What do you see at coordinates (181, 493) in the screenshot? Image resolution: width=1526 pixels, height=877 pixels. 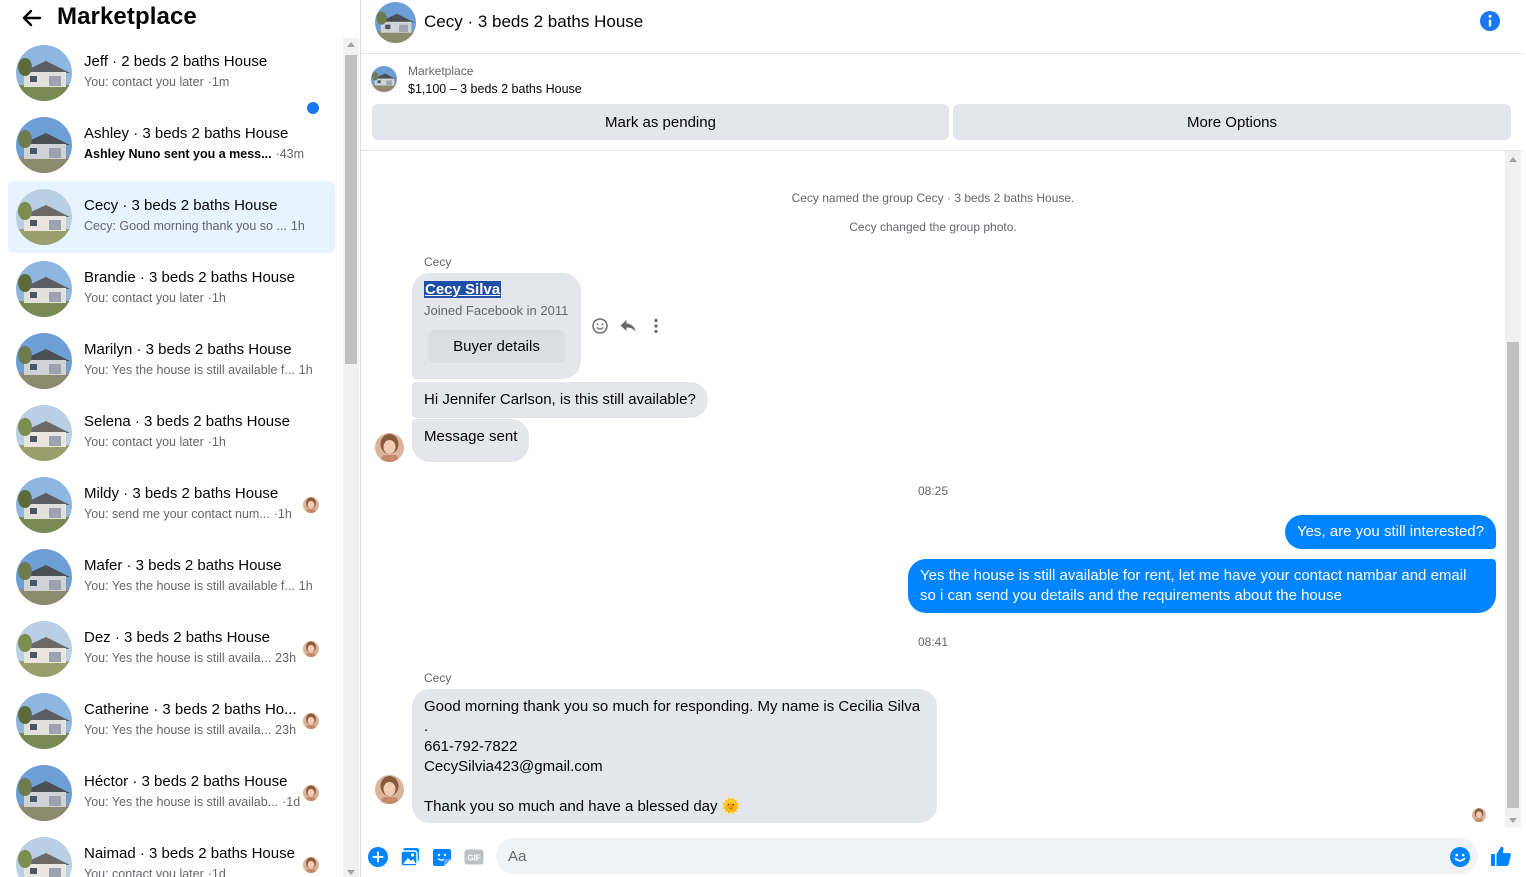 I see `conversation-name: Mildy · 3 beds 2 baths House` at bounding box center [181, 493].